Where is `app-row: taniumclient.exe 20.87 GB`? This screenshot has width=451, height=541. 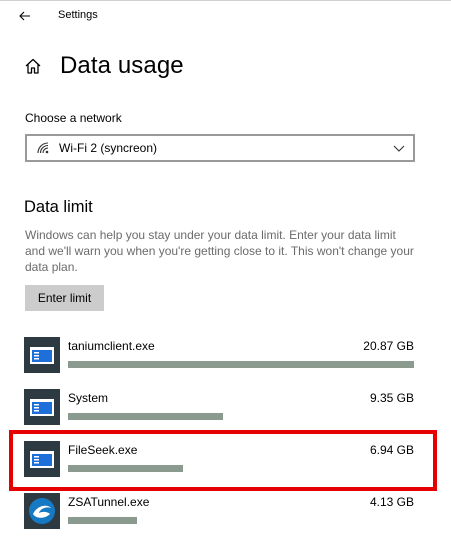
app-row: taniumclient.exe 20.87 GB is located at coordinates (220, 361).